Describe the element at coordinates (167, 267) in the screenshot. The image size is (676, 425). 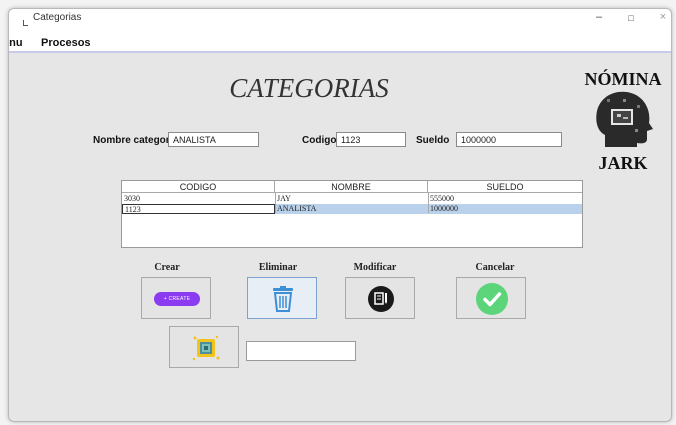
I see `crear-label: Crear` at that location.